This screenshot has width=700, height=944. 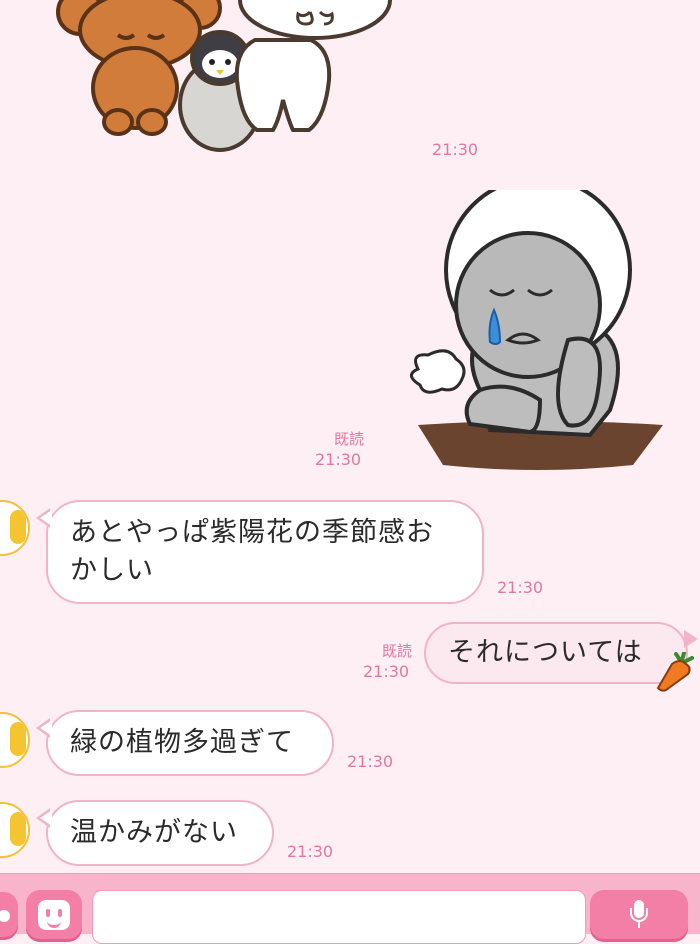 I want to click on message-text-line: かしい, so click(x=112, y=570).